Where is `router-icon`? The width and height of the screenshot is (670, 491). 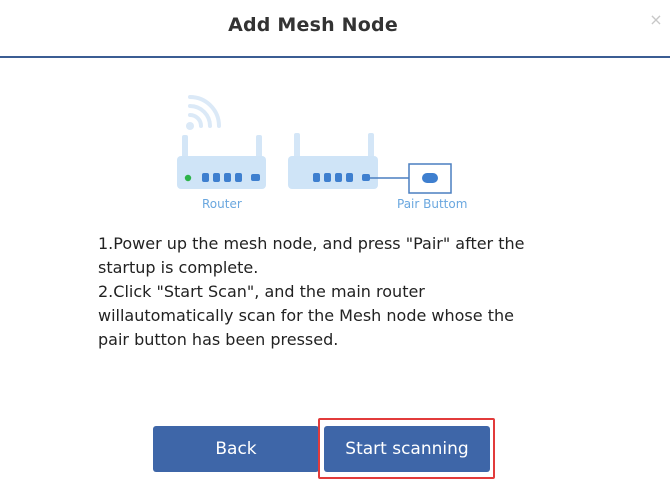 router-icon is located at coordinates (221, 162).